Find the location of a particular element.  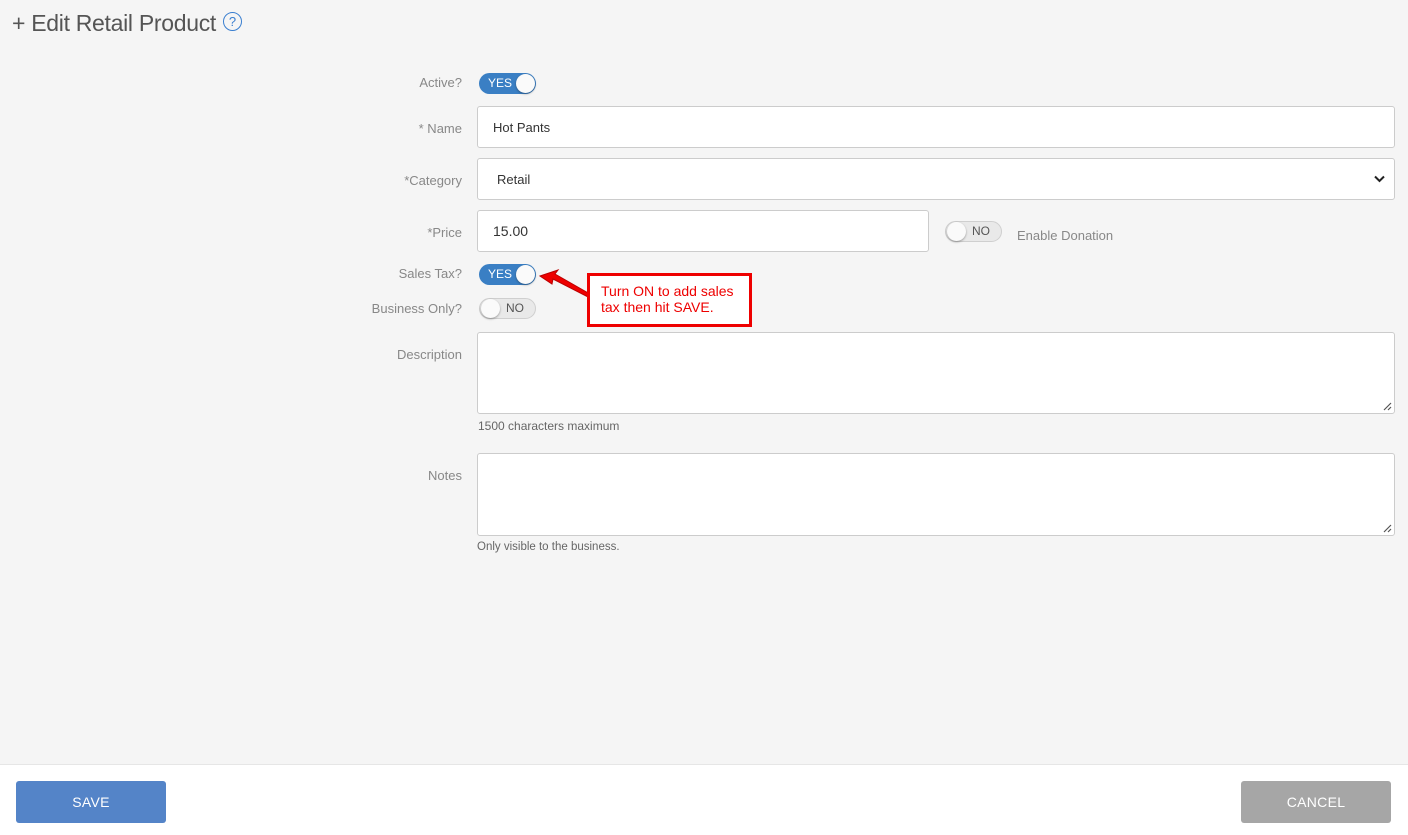

notes-hint: Only visible to the business. is located at coordinates (548, 547).